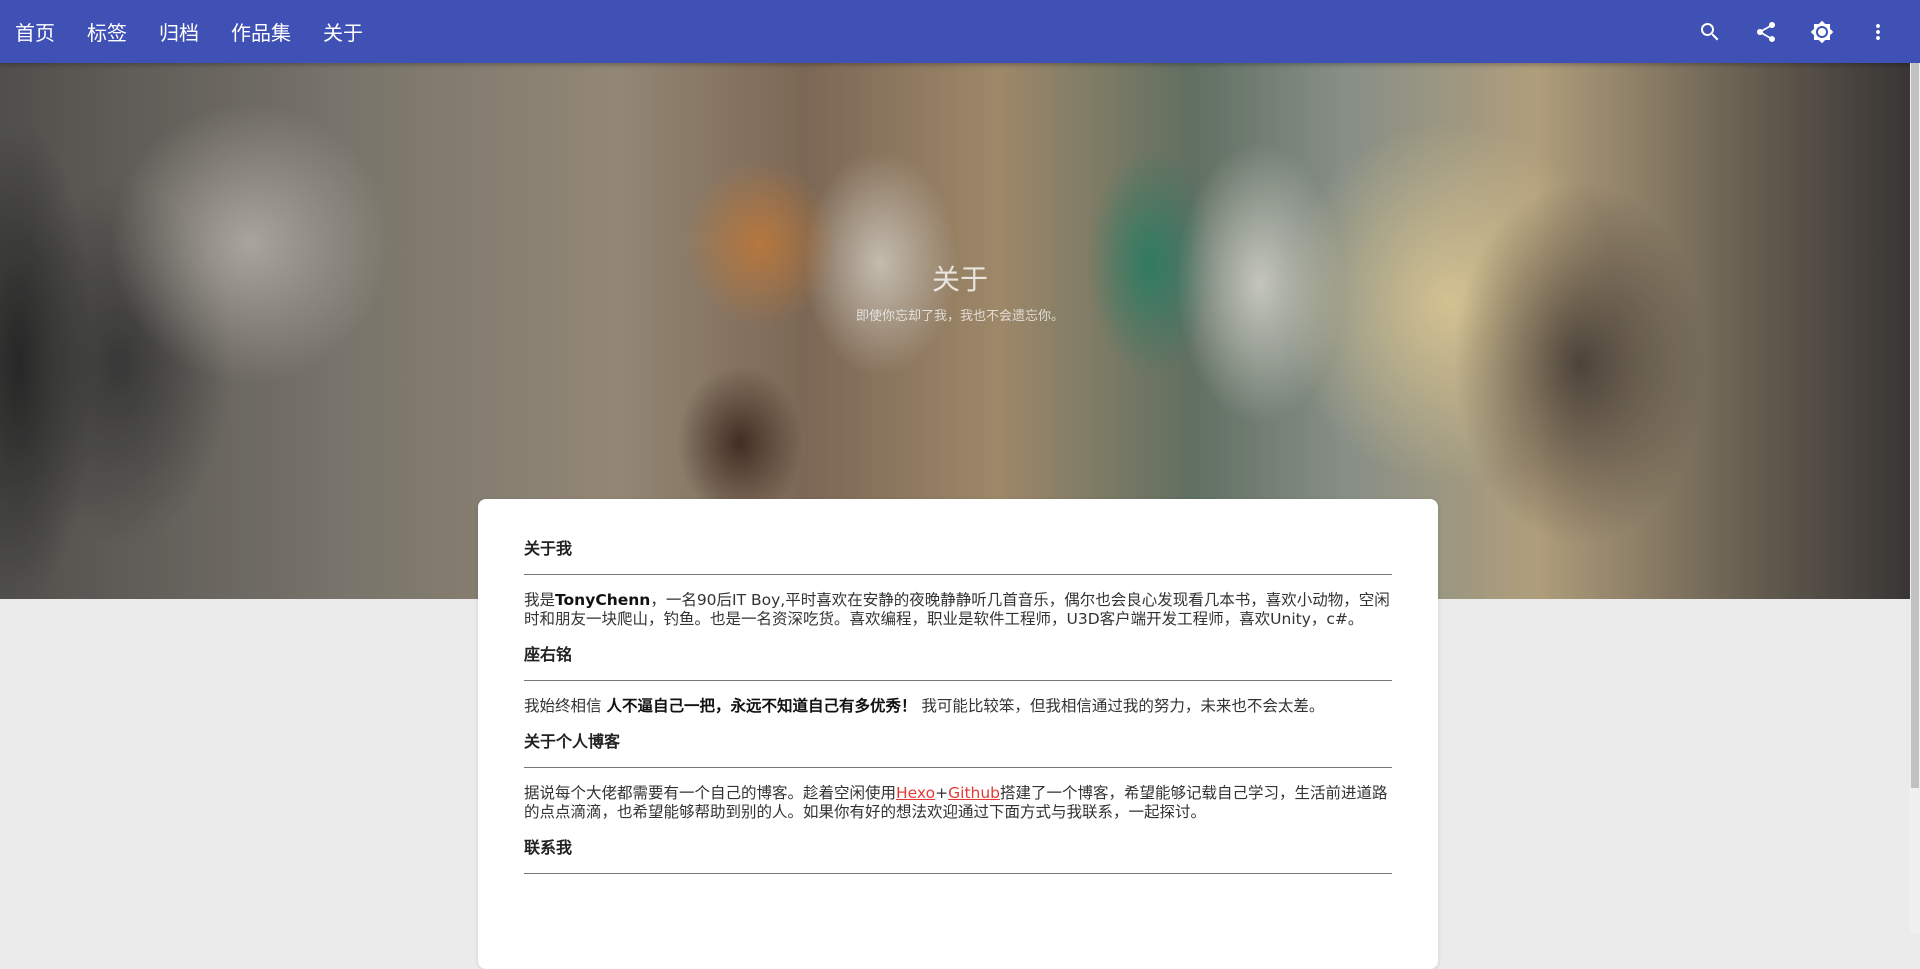 This screenshot has width=1920, height=969. What do you see at coordinates (710, 793) in the screenshot?
I see `body-text: 据说每个大佬都需要有一个自己的博客。趁着空闲使用` at bounding box center [710, 793].